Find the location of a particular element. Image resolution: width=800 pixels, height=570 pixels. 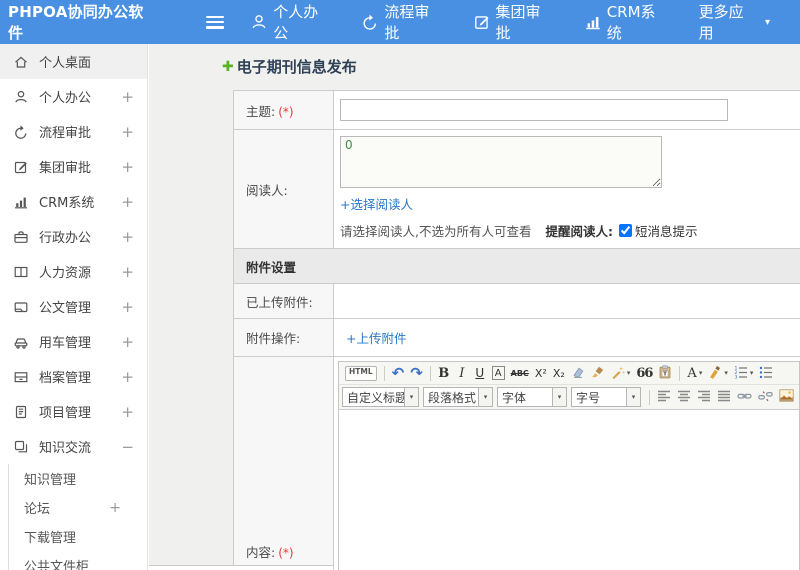

sidebar-item-personal-office: 个人办公 + is located at coordinates (73, 96).